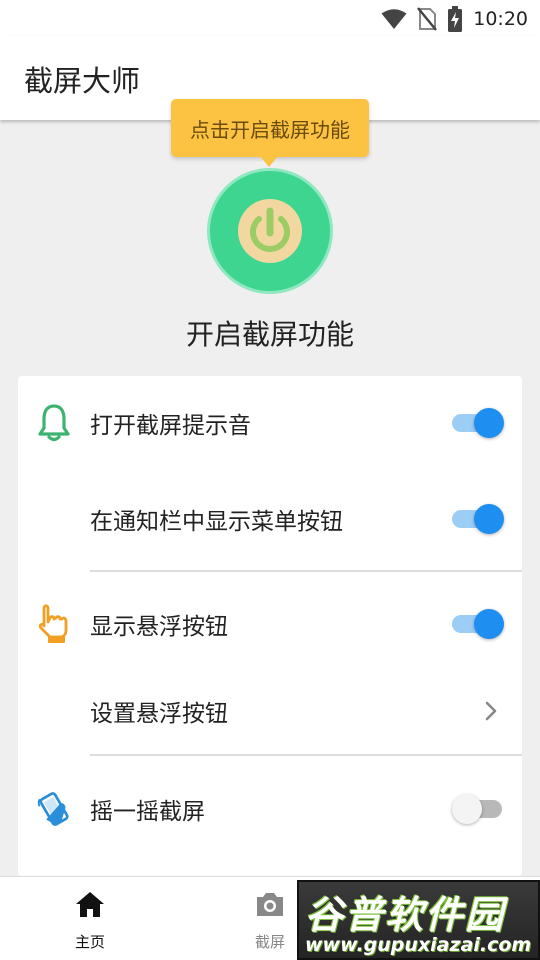  I want to click on hint-tooltip-text: 点击开启截屏功能, so click(270, 129).